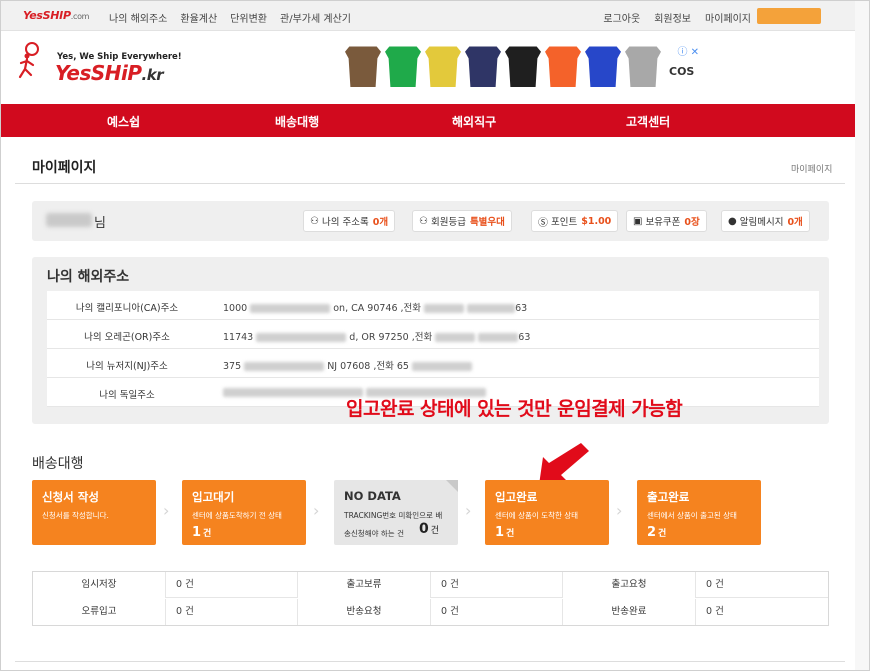 The width and height of the screenshot is (870, 671). What do you see at coordinates (69, 220) in the screenshot?
I see `user-name-blurred` at bounding box center [69, 220].